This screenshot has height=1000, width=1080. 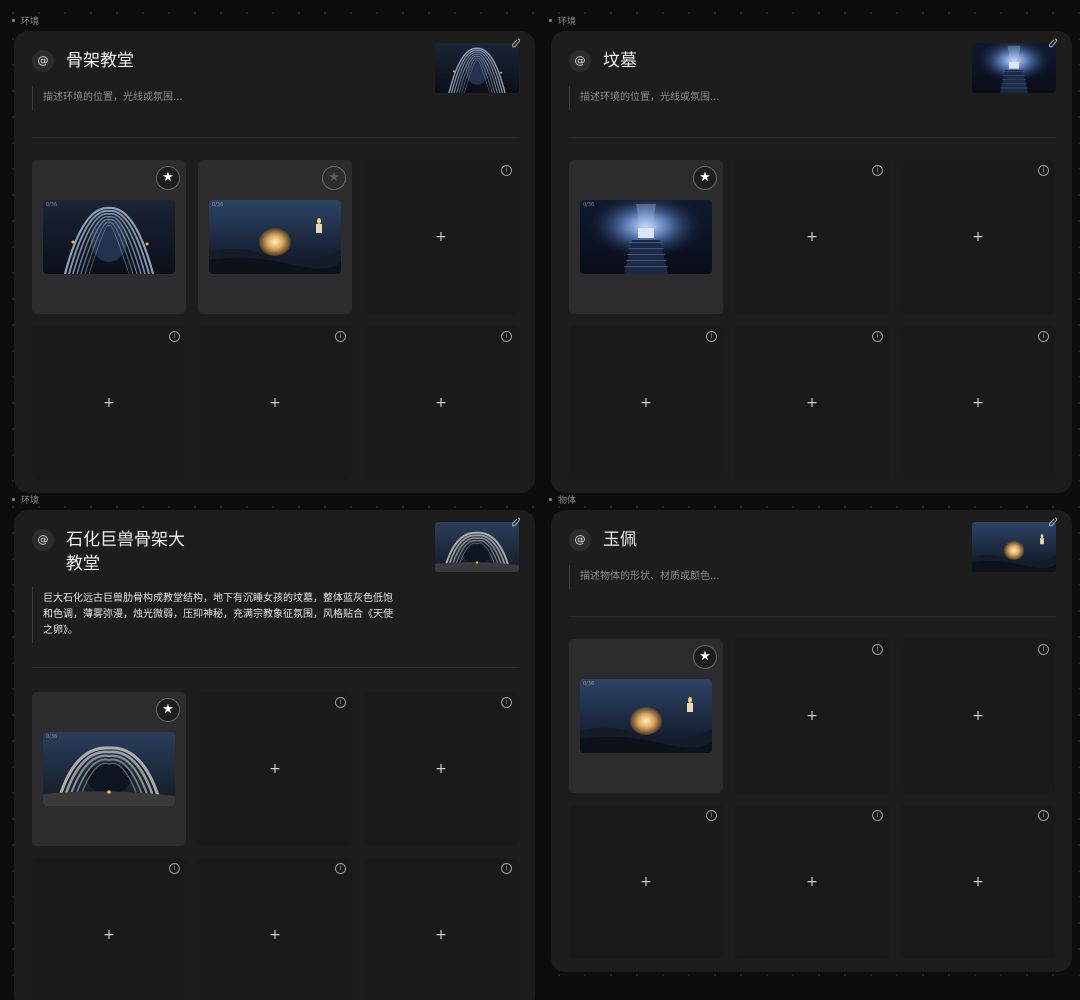 I want to click on card-title: 玉佩, so click(x=620, y=540).